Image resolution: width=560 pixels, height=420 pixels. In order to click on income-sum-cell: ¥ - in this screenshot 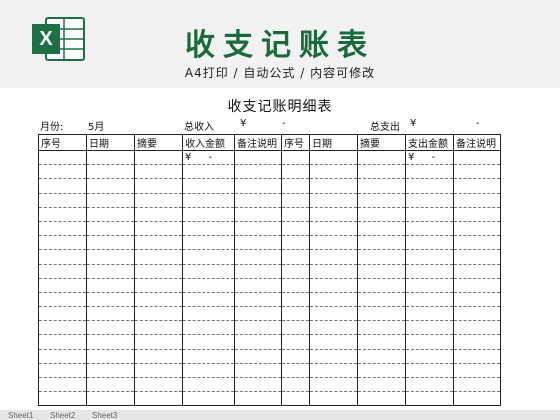, I will do `click(208, 158)`.